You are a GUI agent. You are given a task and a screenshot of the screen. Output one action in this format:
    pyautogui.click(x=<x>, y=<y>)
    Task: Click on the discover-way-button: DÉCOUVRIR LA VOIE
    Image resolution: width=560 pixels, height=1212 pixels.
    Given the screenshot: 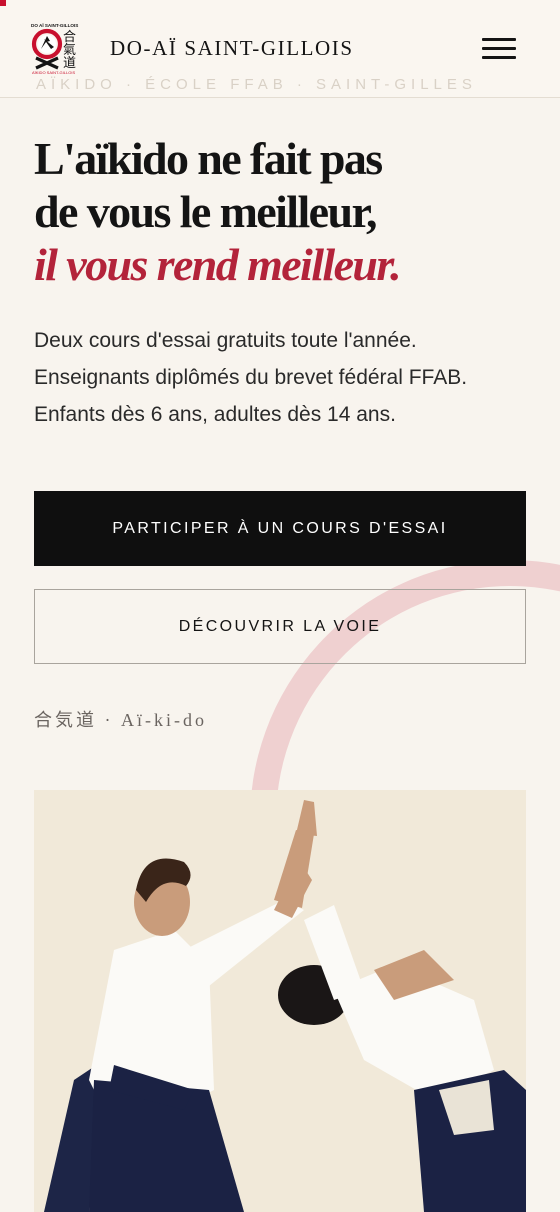 What is the action you would take?
    pyautogui.click(x=280, y=626)
    